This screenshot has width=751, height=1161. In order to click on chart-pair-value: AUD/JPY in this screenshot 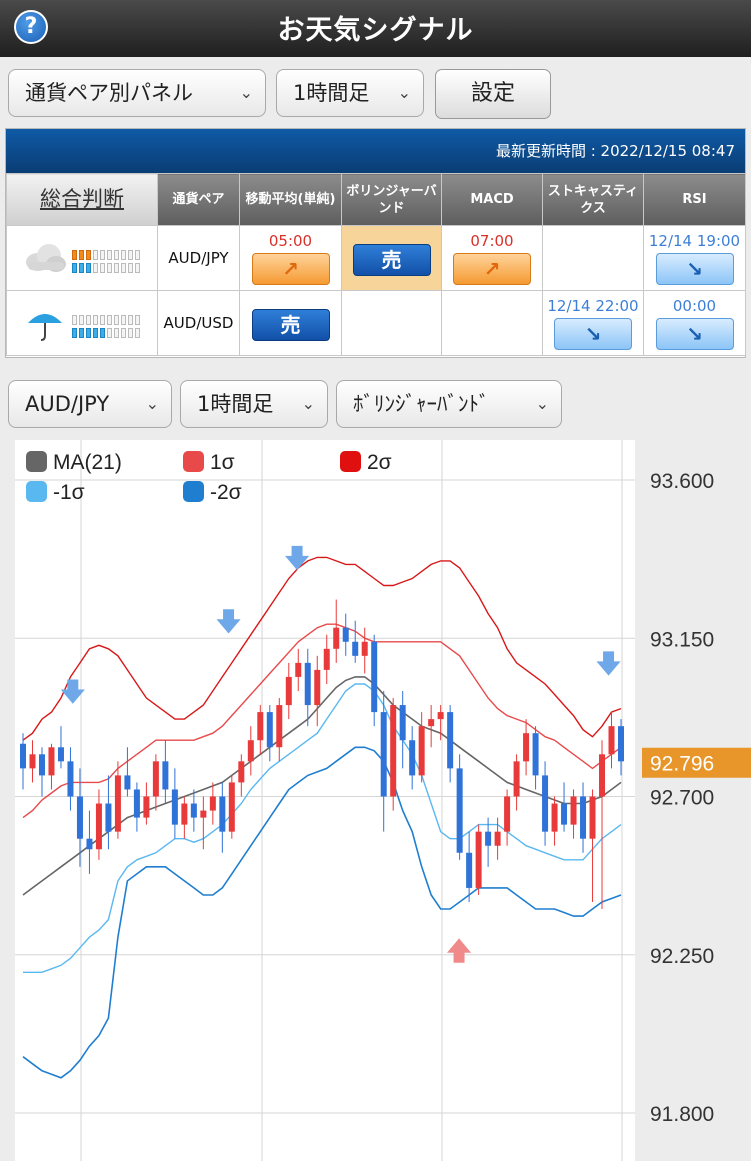, I will do `click(67, 404)`.